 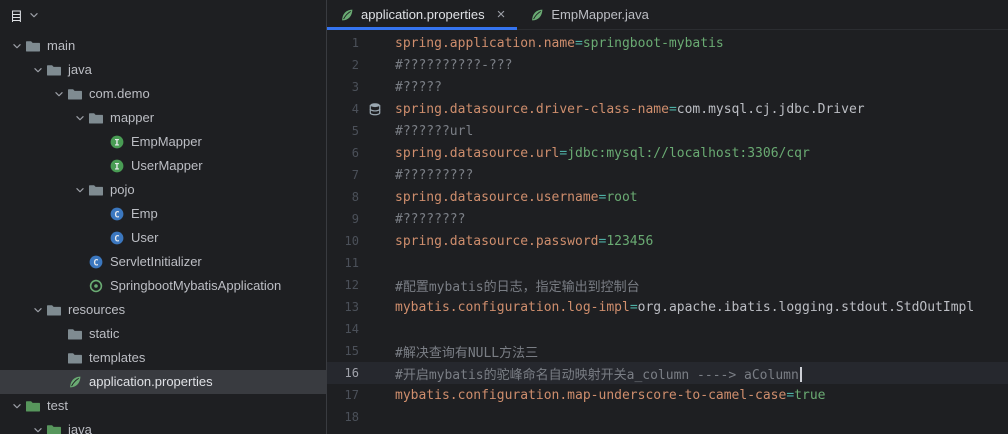 What do you see at coordinates (667, 263) in the screenshot?
I see `code-line-11: 11` at bounding box center [667, 263].